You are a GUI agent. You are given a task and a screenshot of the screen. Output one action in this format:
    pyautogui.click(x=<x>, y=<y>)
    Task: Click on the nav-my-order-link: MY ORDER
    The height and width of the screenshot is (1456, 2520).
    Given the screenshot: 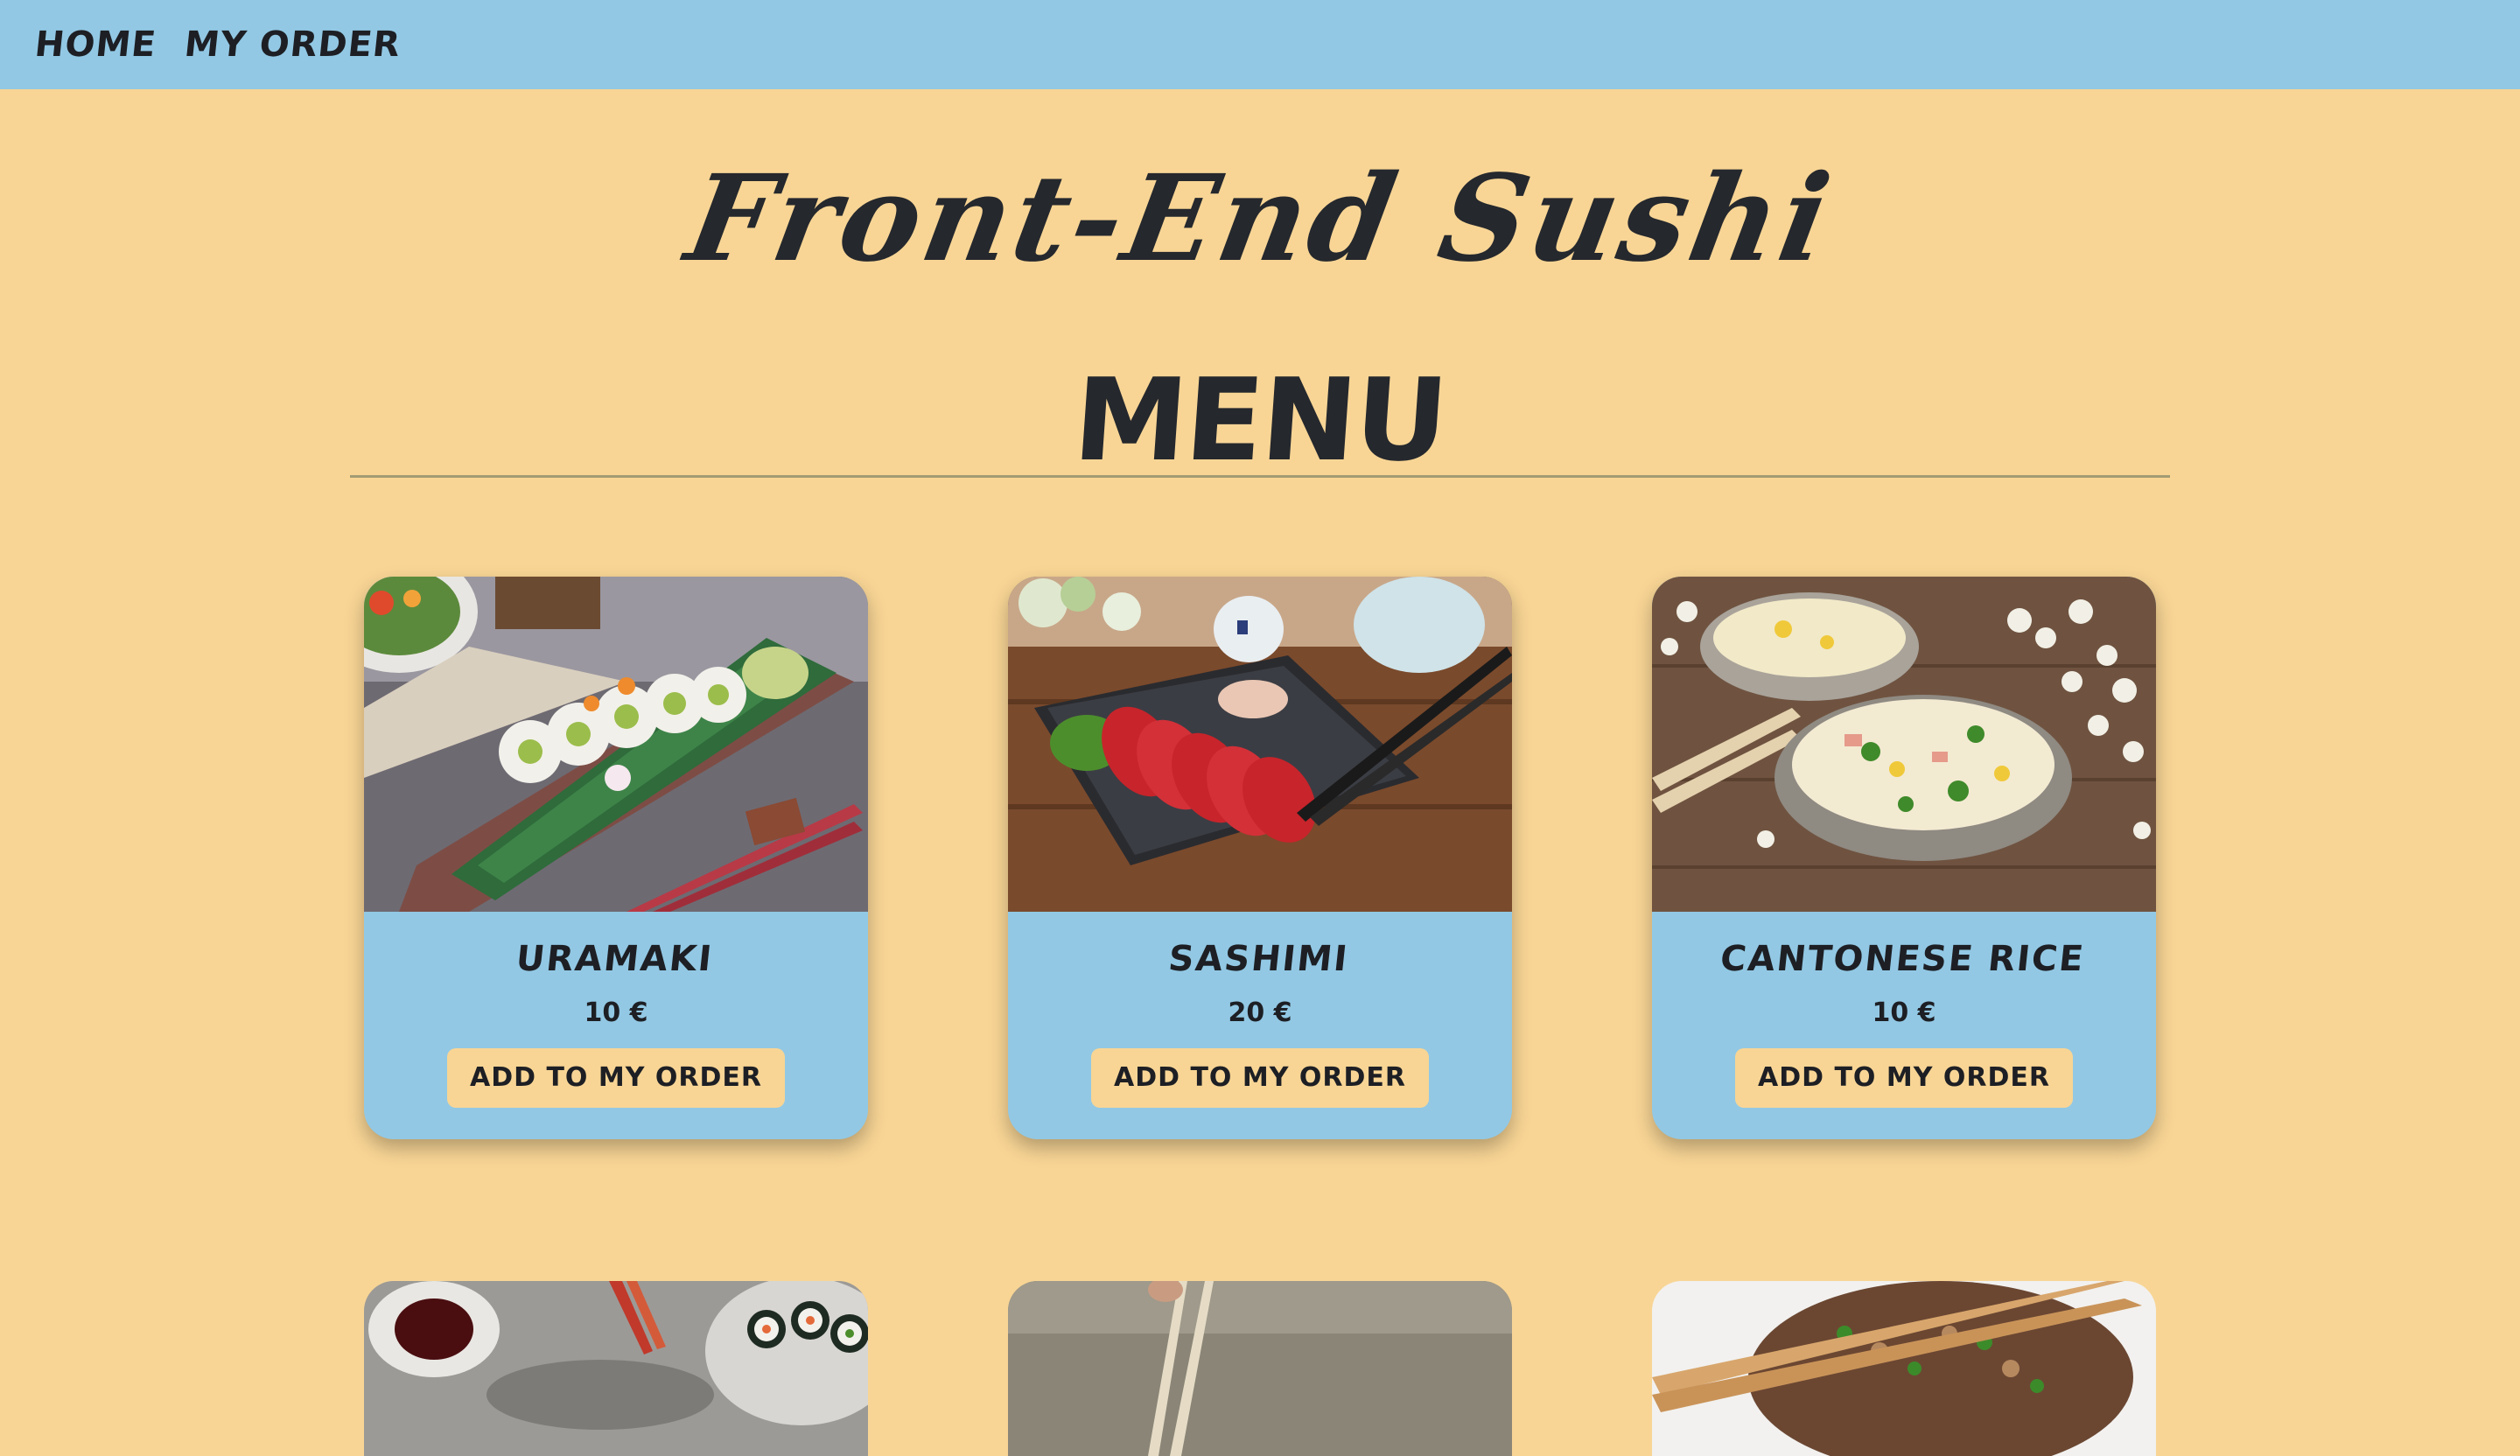 What is the action you would take?
    pyautogui.click(x=292, y=44)
    